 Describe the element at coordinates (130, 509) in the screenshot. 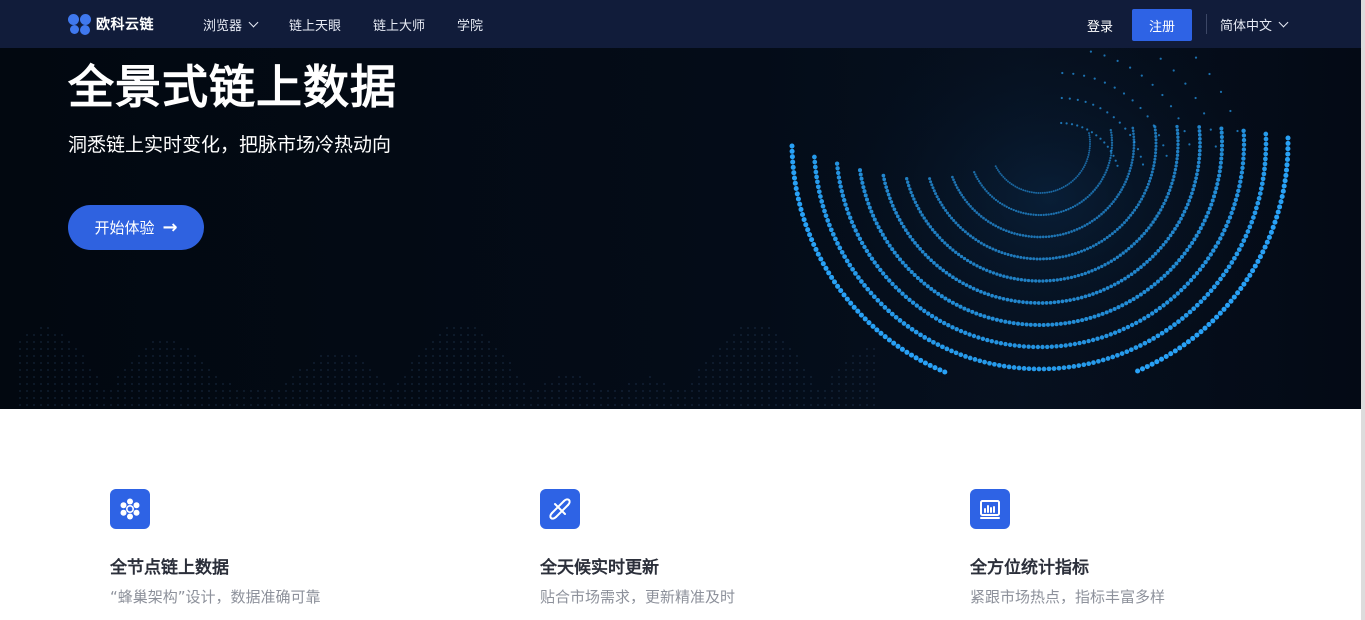

I see `honeycomb-icon` at that location.